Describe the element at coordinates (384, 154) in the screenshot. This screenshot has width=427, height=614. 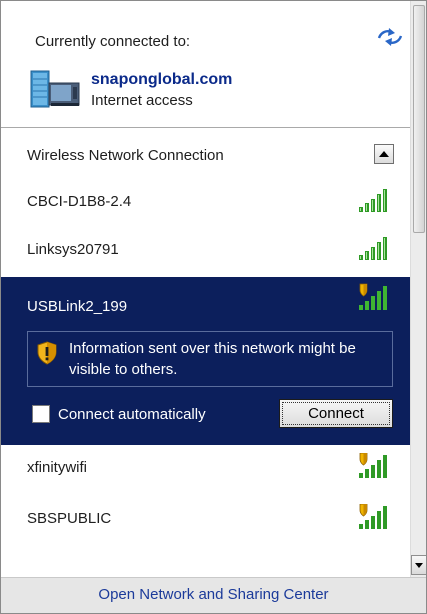
I see `collapse-up-arrow-icon` at that location.